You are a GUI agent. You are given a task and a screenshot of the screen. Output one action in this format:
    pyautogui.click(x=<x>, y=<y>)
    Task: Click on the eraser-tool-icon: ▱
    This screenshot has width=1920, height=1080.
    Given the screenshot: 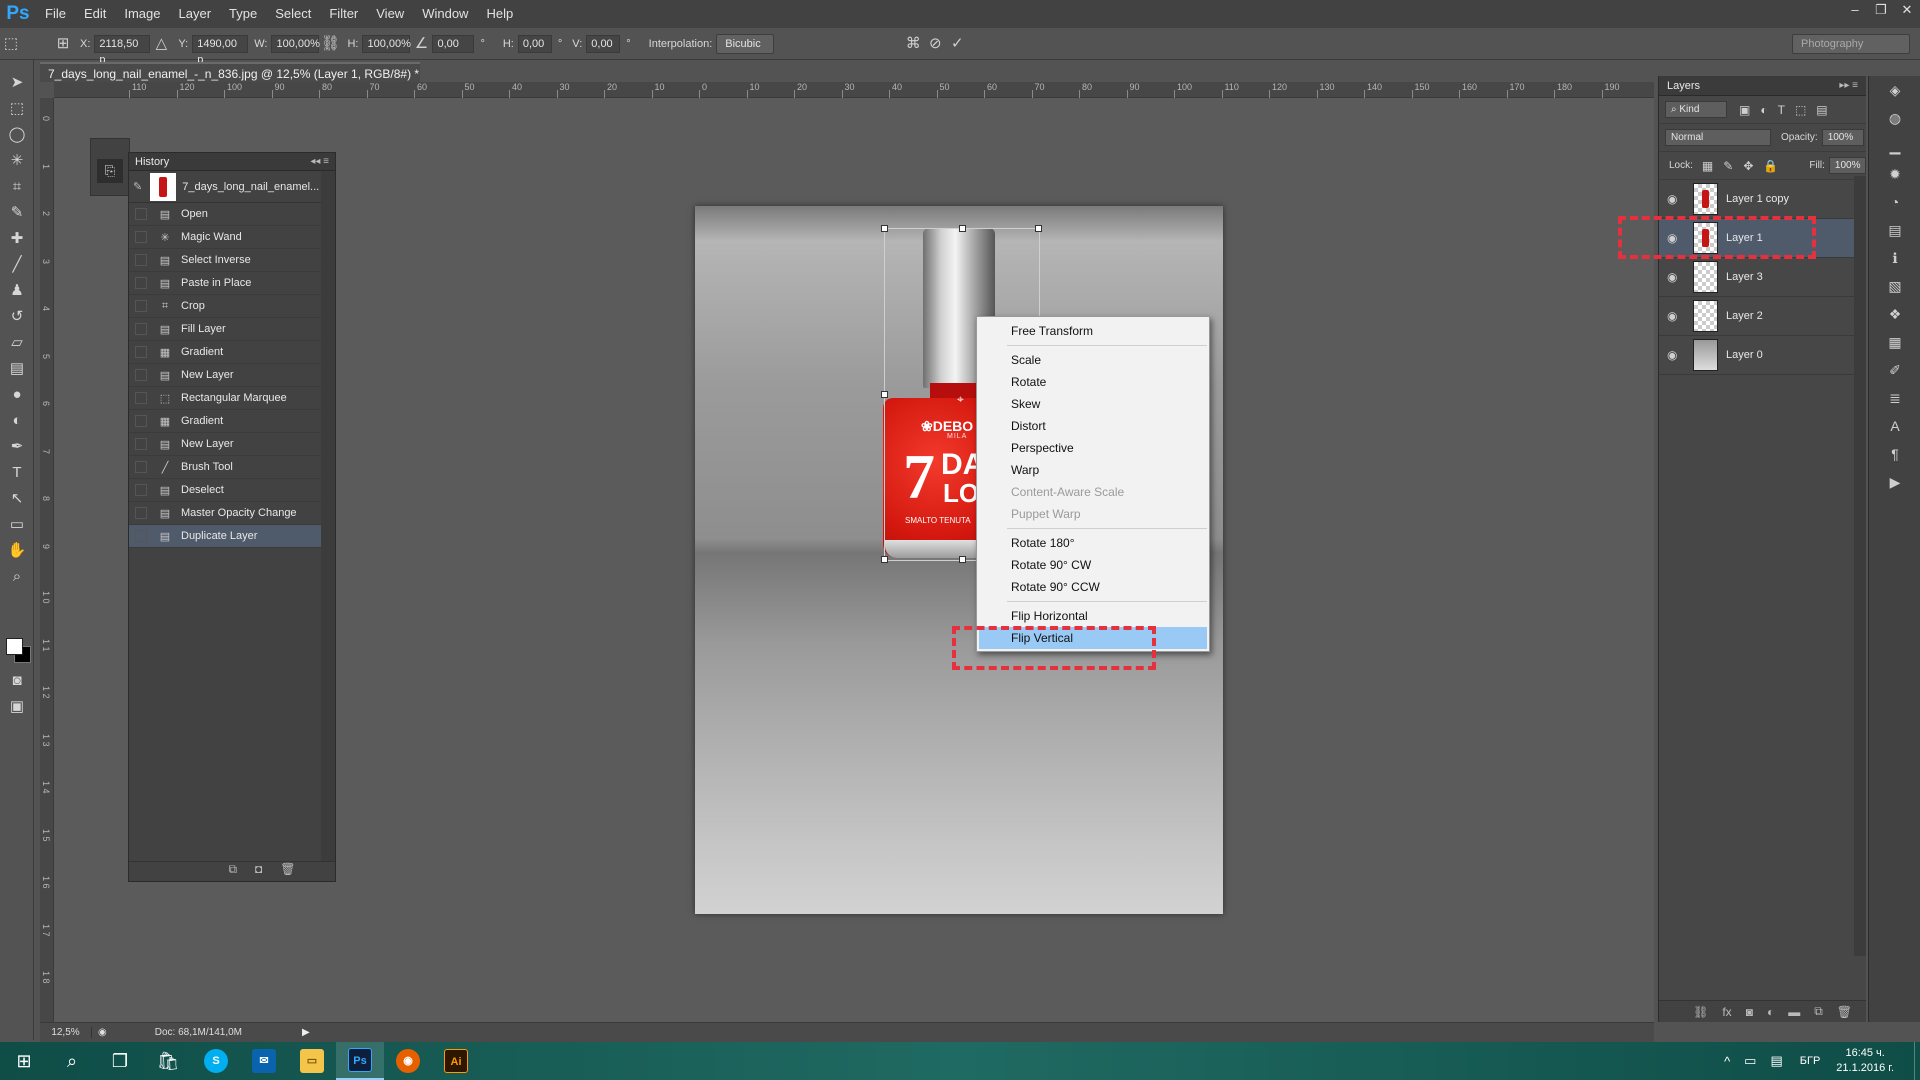 What is the action you would take?
    pyautogui.click(x=17, y=343)
    